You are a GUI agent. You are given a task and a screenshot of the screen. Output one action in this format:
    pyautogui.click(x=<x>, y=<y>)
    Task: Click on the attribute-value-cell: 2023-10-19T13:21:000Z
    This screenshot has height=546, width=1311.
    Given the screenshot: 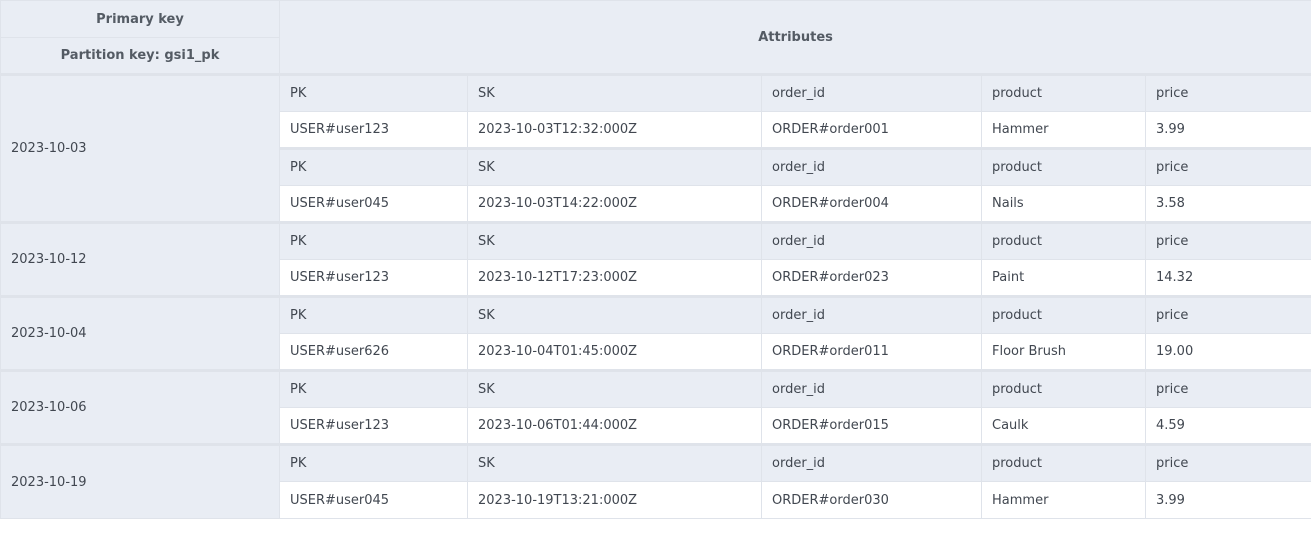 What is the action you would take?
    pyautogui.click(x=614, y=500)
    